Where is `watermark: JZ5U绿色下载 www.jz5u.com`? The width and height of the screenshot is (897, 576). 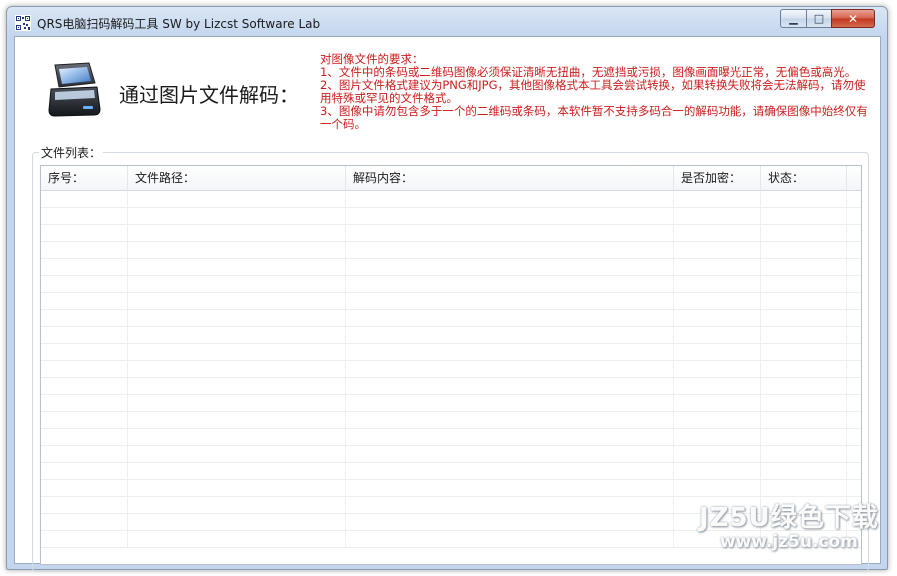 watermark: JZ5U绿色下载 www.jz5u.com is located at coordinates (789, 524).